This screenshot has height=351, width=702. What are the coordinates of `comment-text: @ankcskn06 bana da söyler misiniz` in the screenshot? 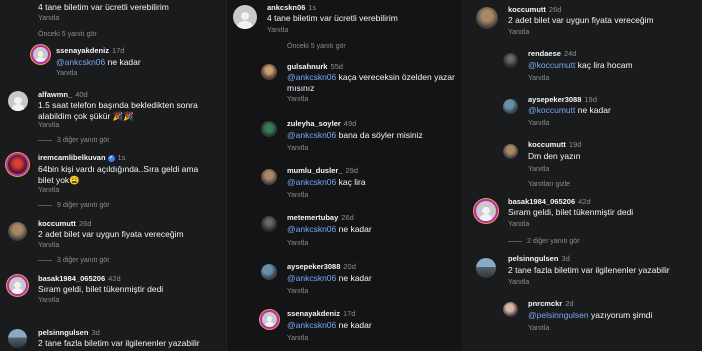 It's located at (355, 135).